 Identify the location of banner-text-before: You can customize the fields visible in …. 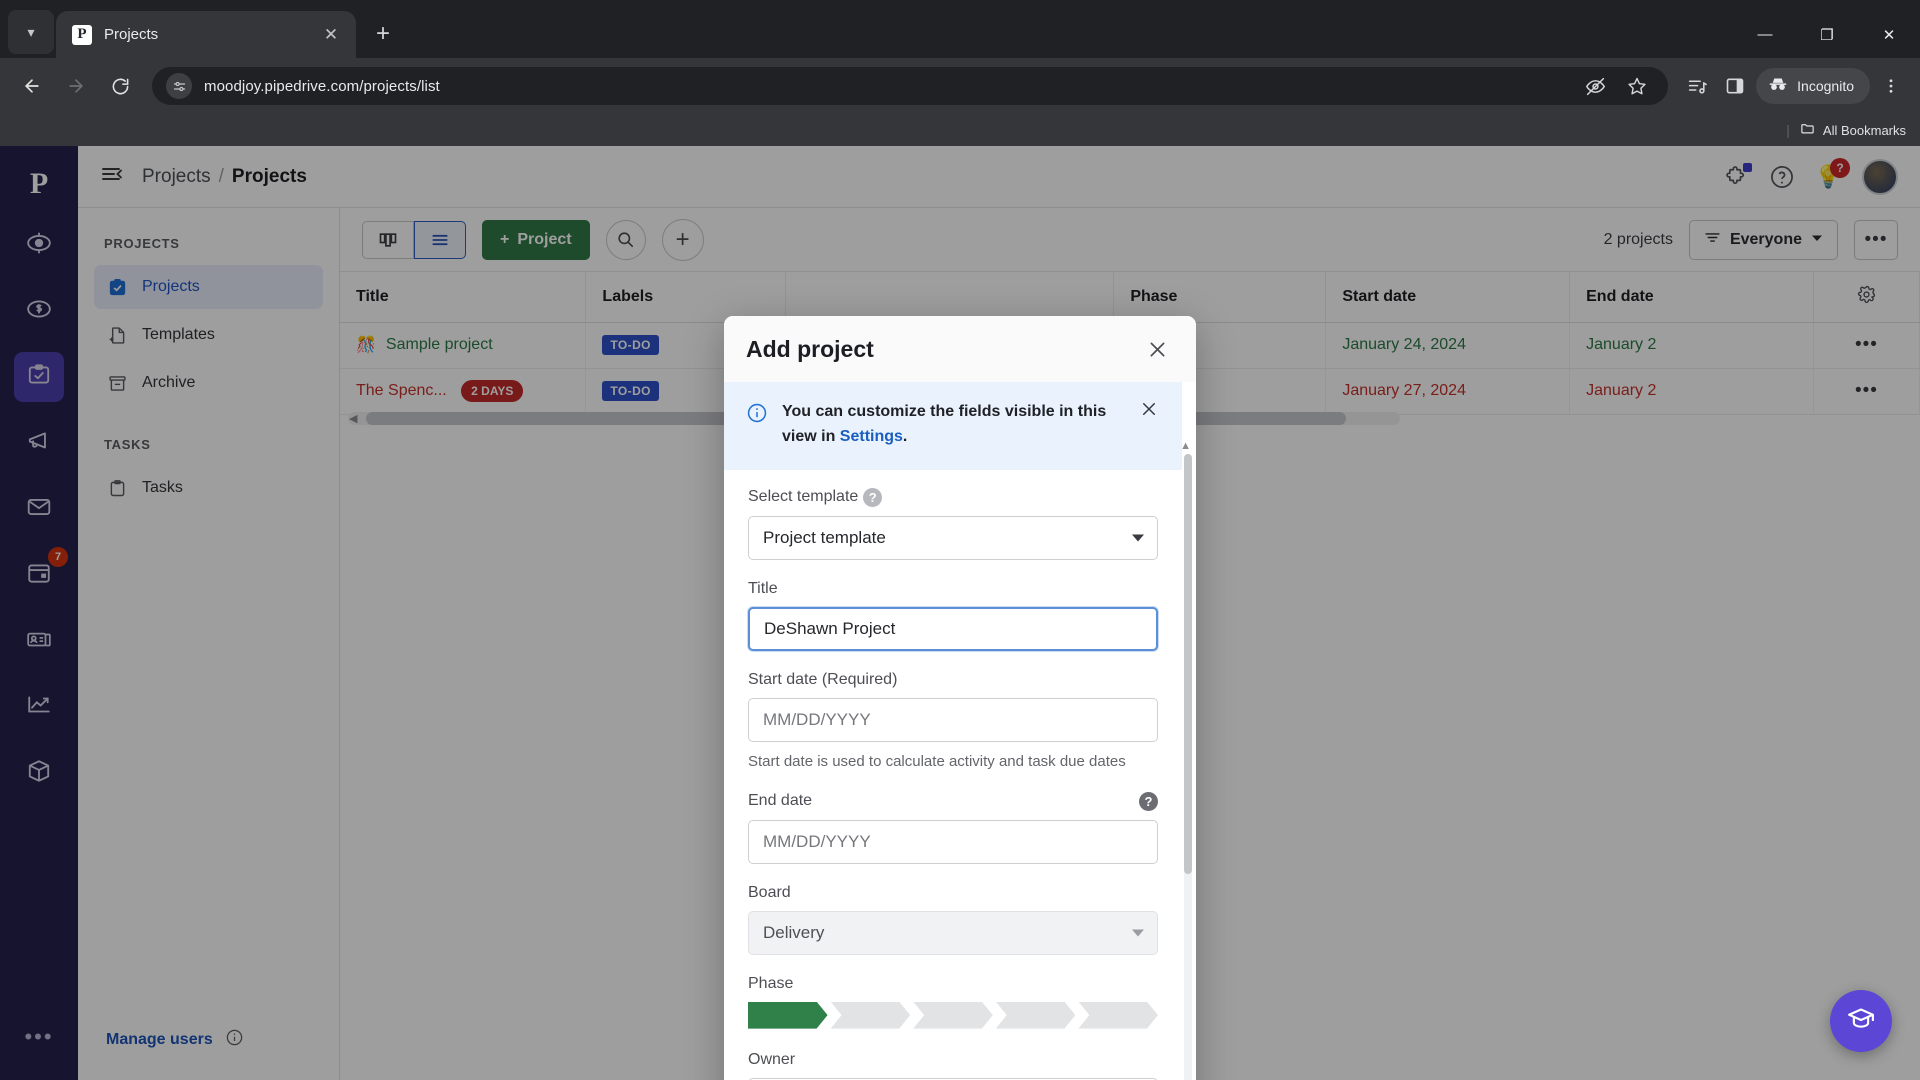
(944, 424).